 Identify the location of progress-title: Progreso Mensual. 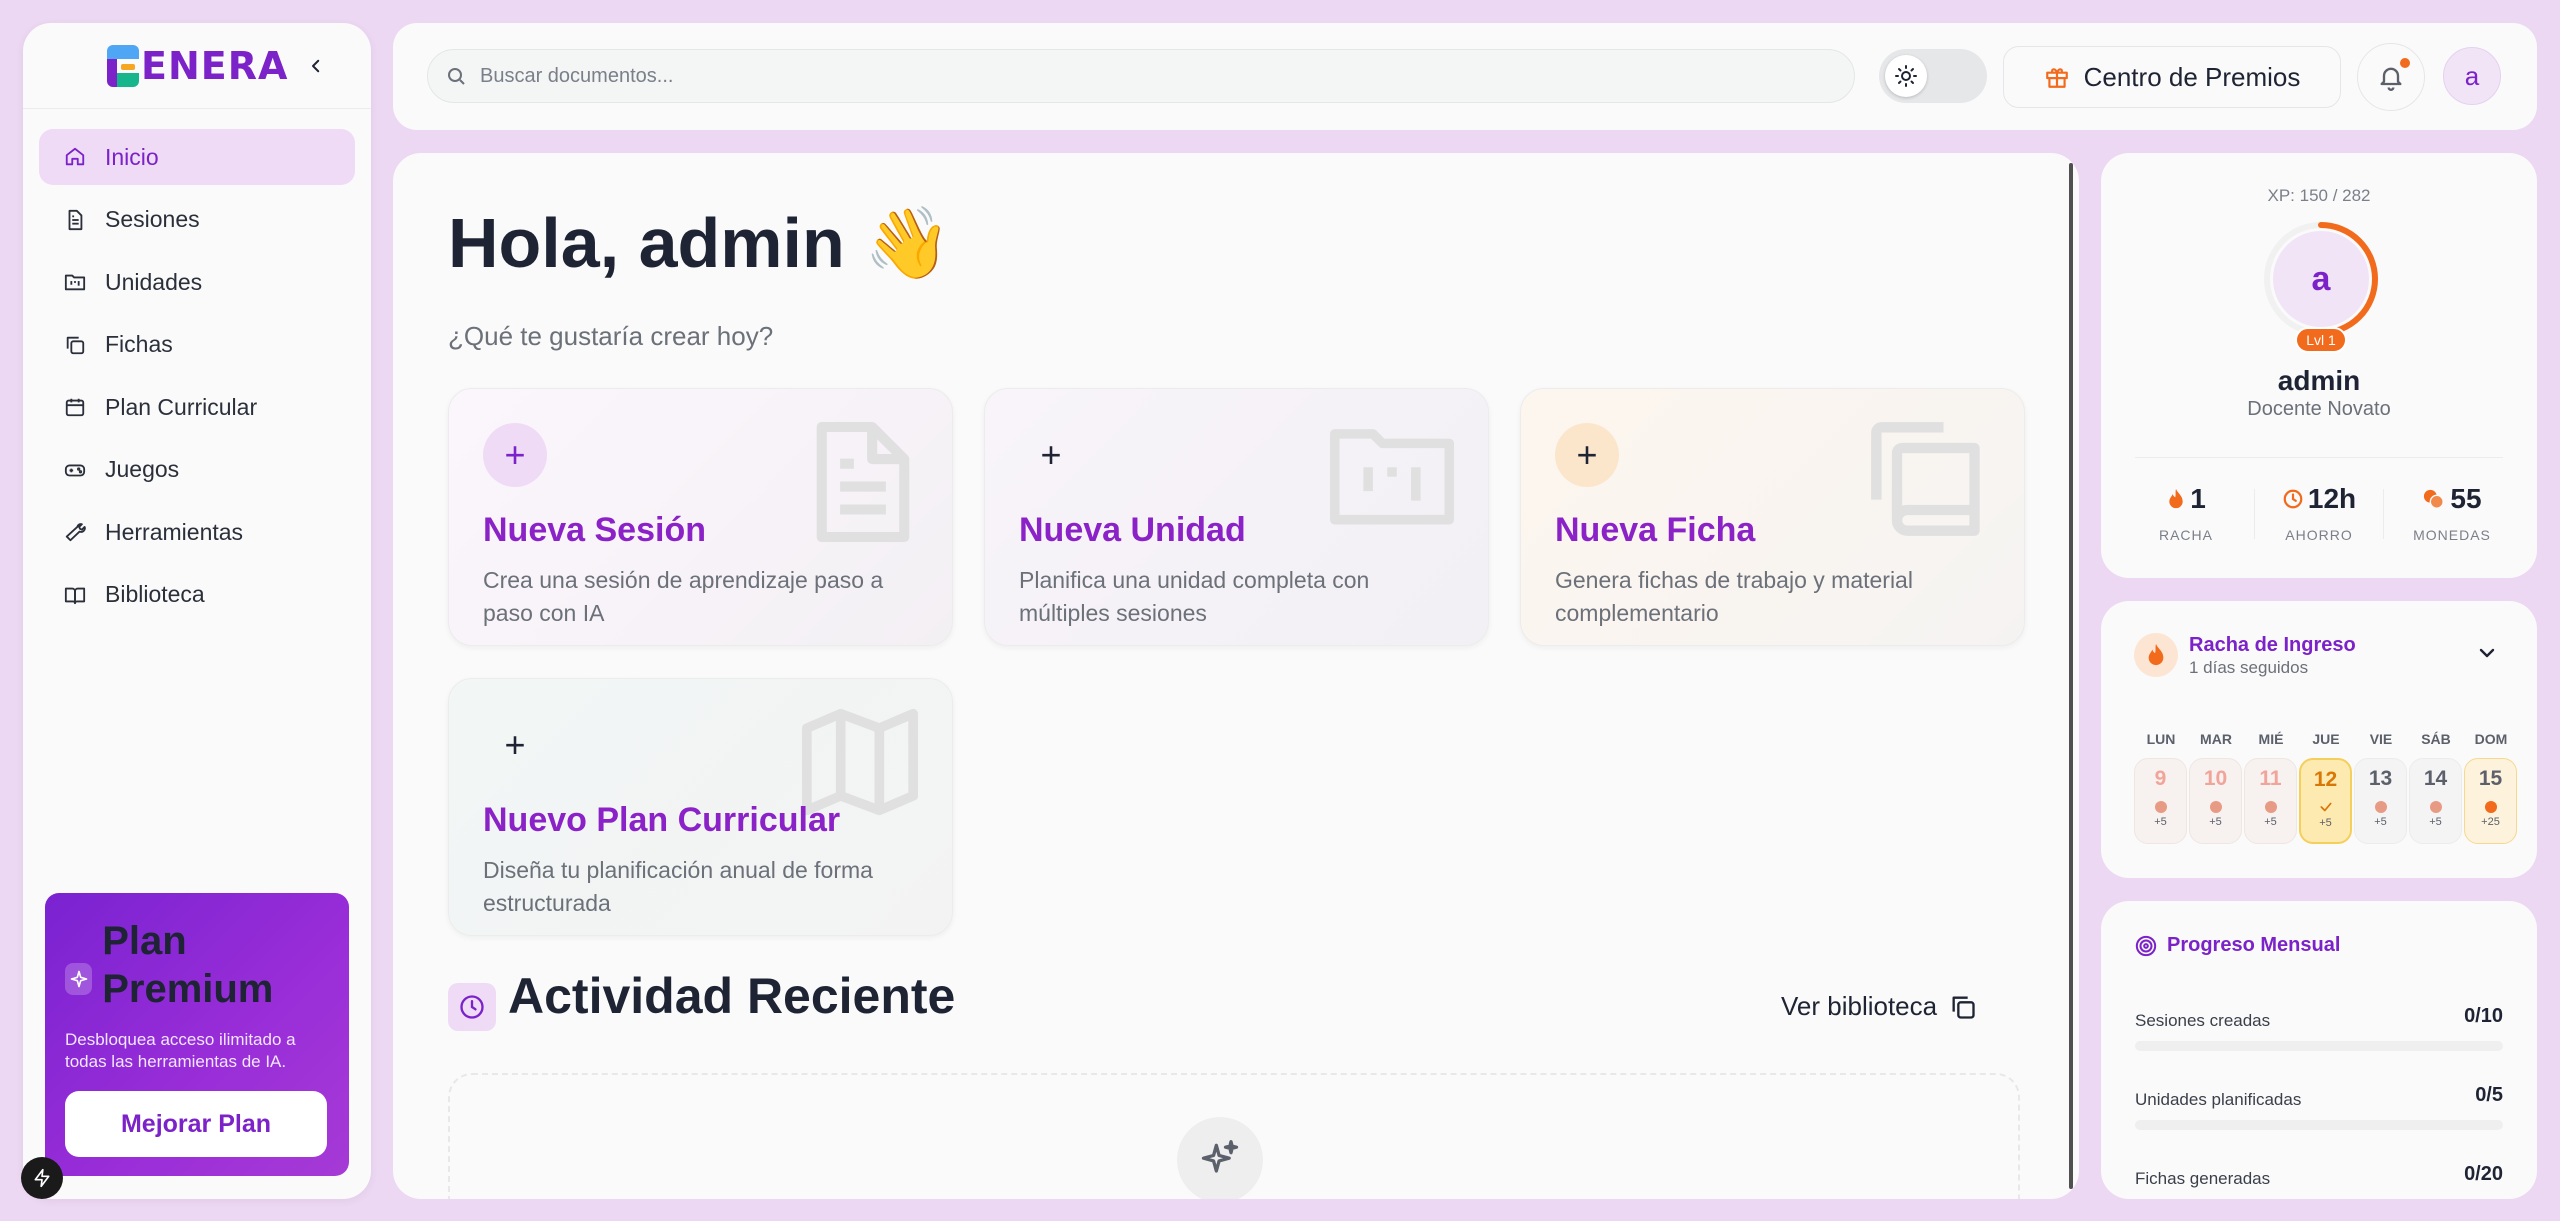
(2254, 945).